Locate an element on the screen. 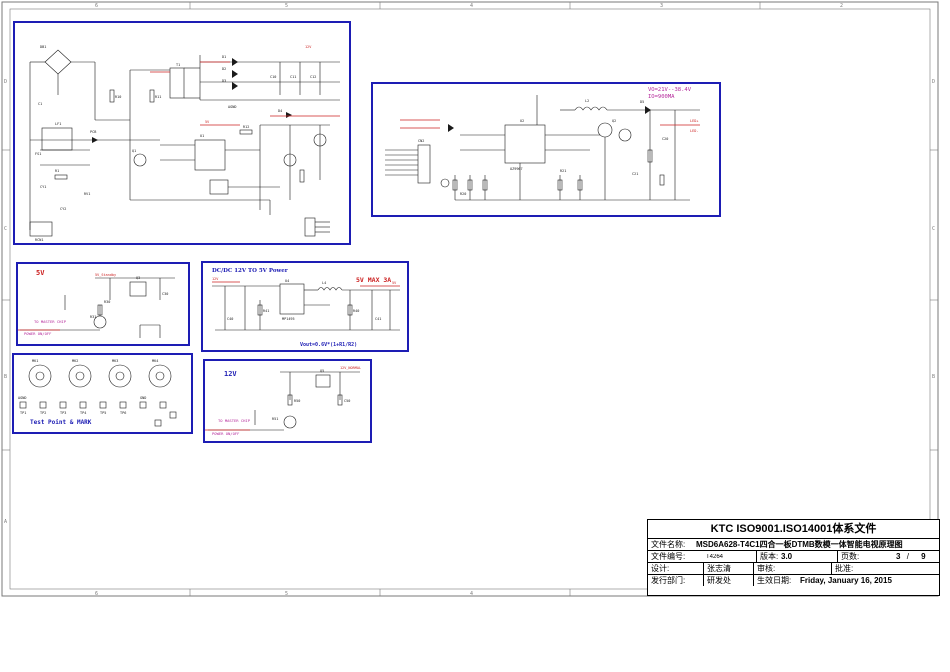  page-current: 3 is located at coordinates (898, 556).